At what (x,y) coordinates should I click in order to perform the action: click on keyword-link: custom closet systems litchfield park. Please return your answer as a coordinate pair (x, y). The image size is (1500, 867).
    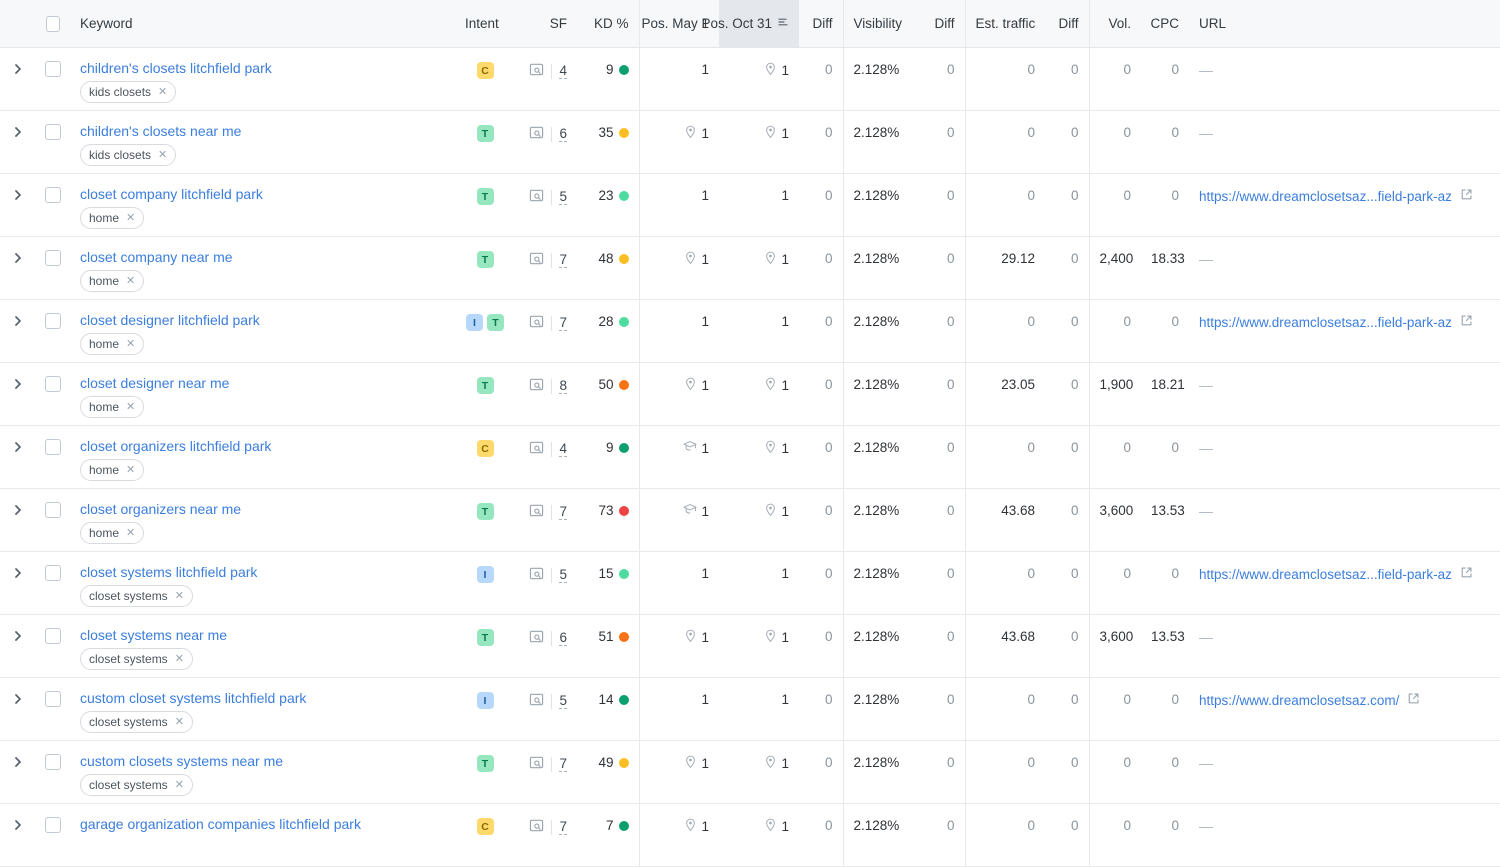
    Looking at the image, I should click on (193, 692).